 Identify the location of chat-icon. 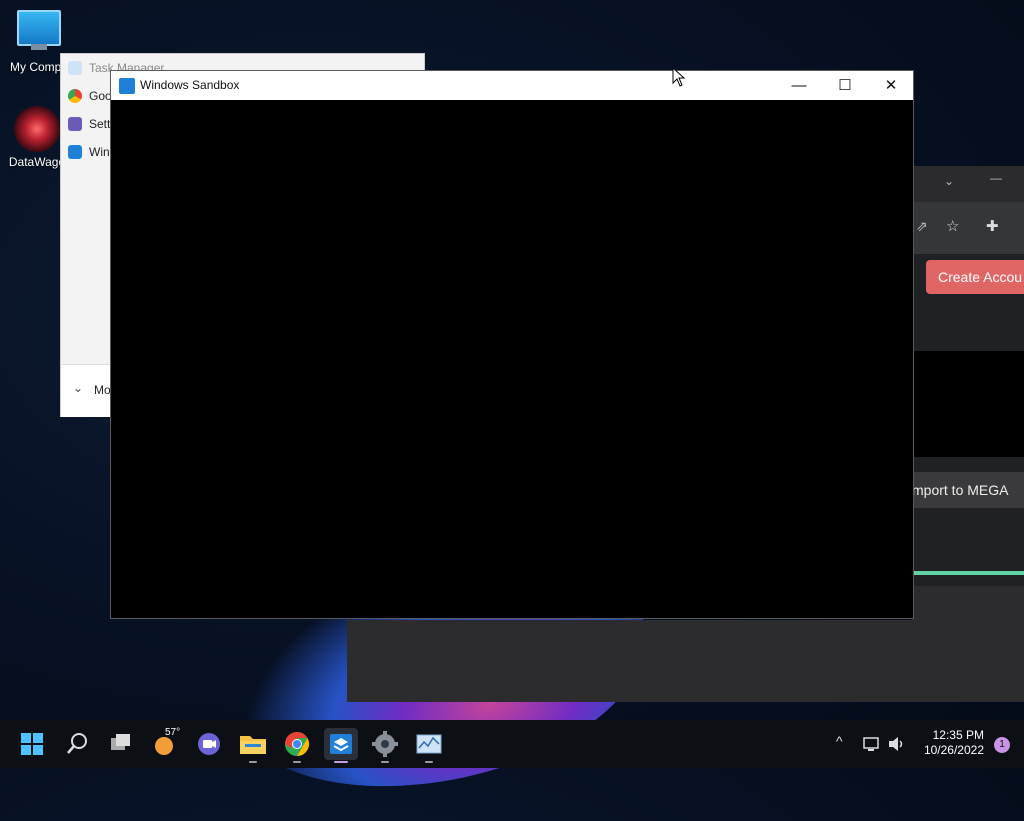
(209, 744).